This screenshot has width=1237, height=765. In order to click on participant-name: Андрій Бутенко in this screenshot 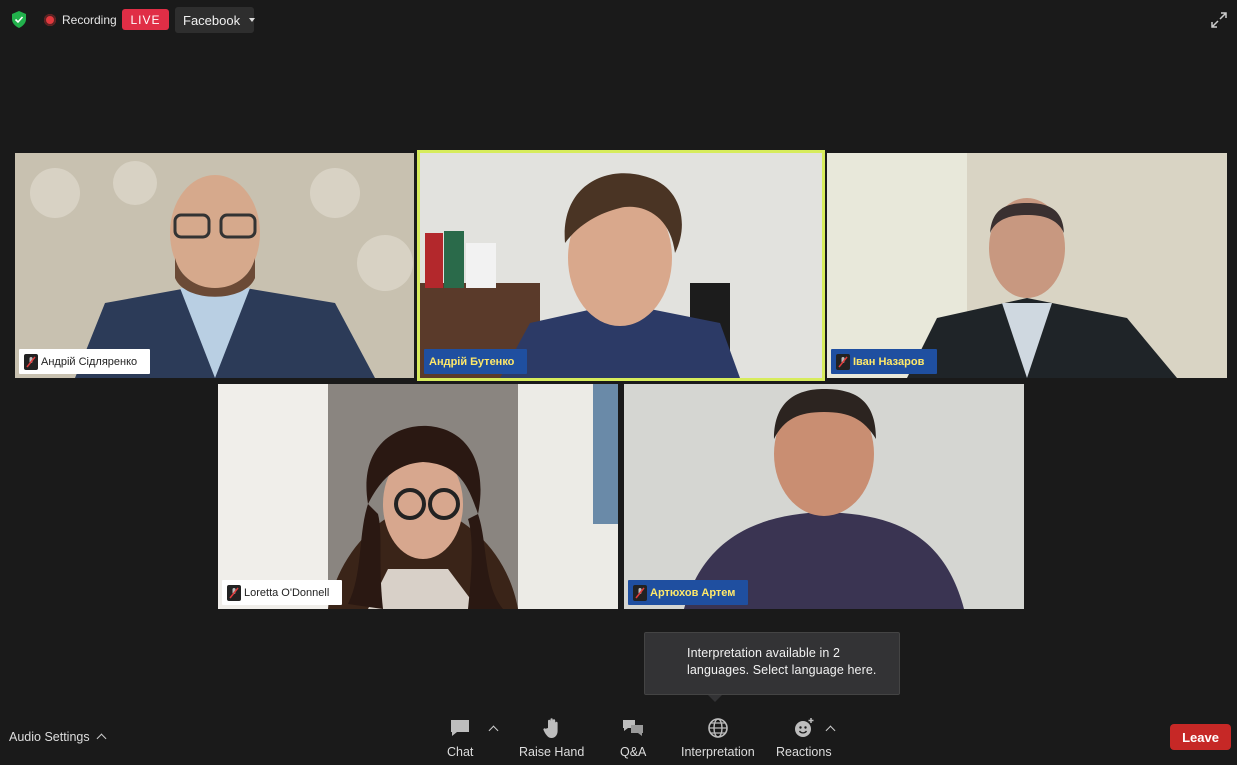, I will do `click(472, 361)`.